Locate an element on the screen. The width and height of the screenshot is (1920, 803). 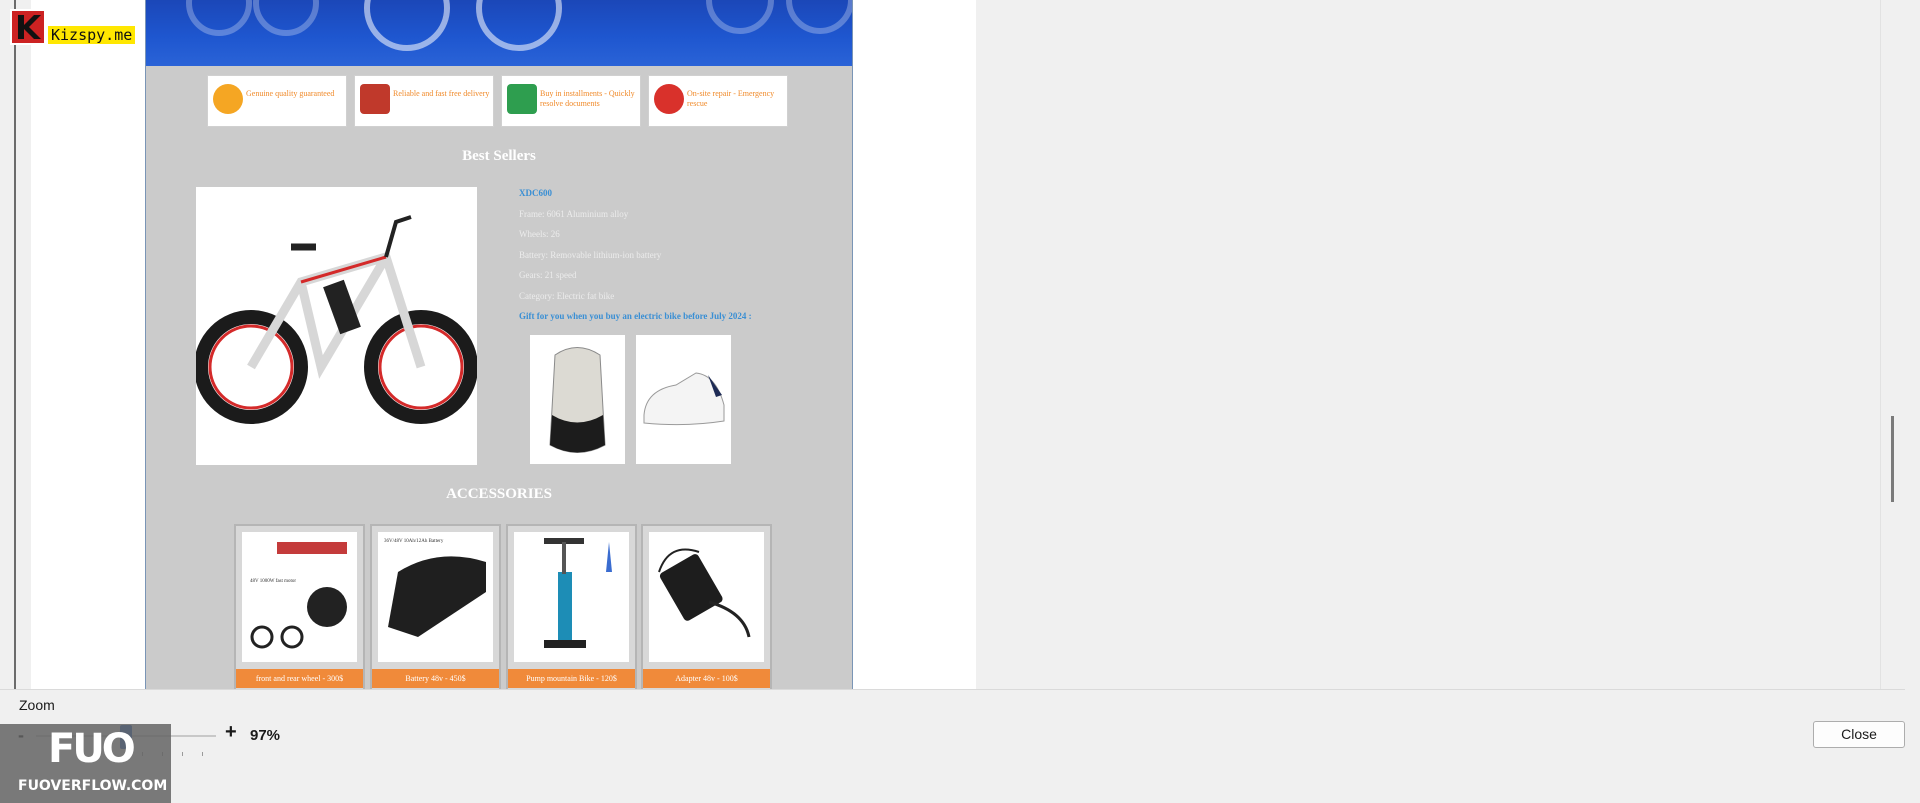
accessory-image-pump is located at coordinates (571, 597).